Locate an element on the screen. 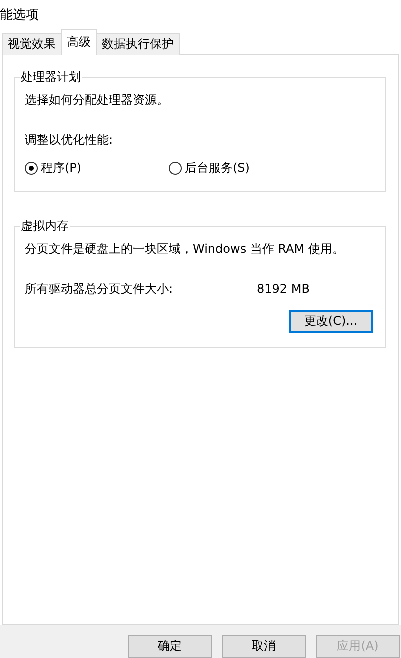  window-title: 能选项 is located at coordinates (20, 15).